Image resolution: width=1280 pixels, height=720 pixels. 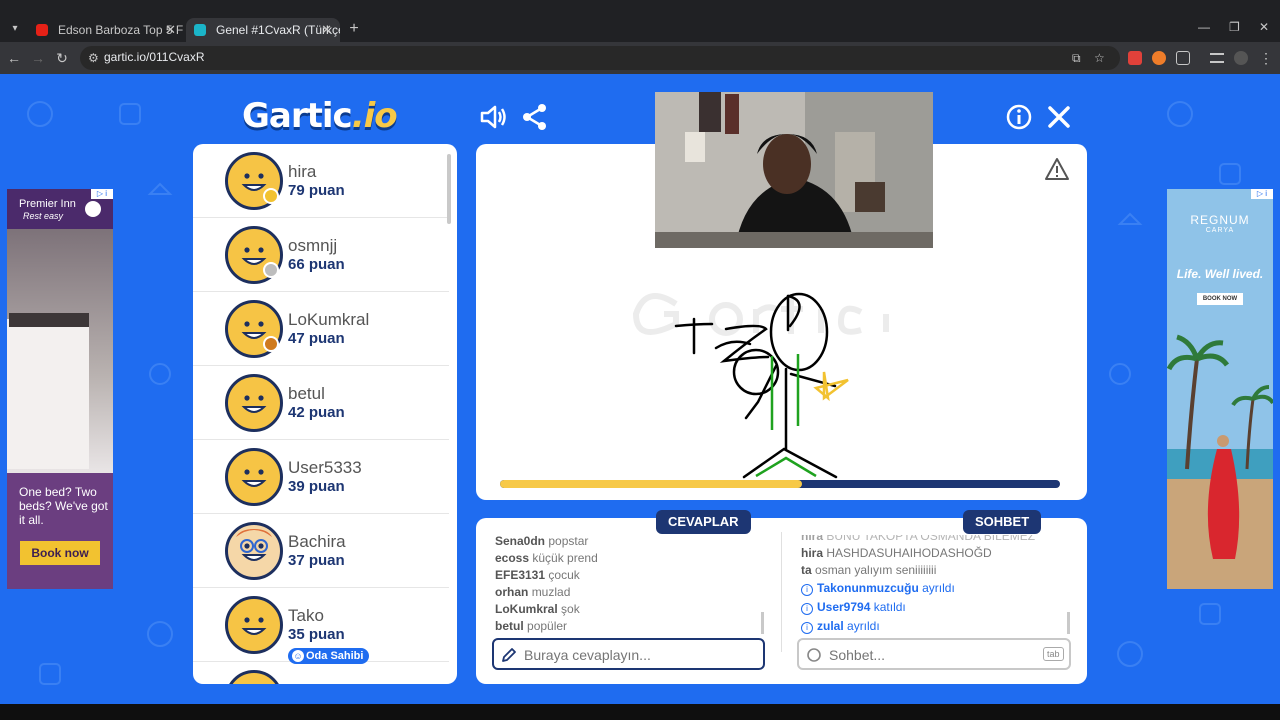 What do you see at coordinates (512, 558) in the screenshot?
I see `message-user: ecoss` at bounding box center [512, 558].